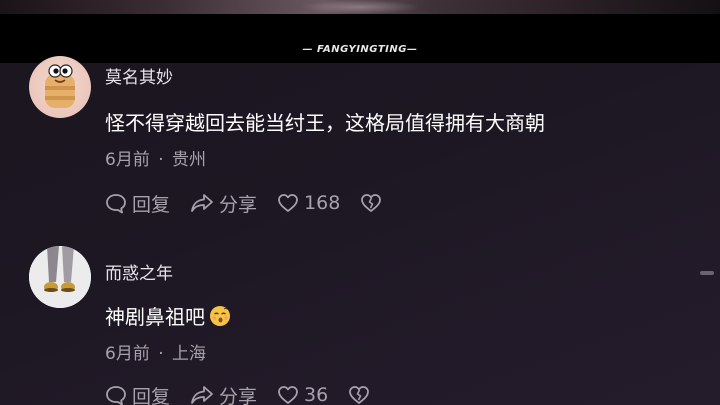 The height and width of the screenshot is (405, 720). I want to click on cartoon-character-avatar-icon, so click(60, 86).